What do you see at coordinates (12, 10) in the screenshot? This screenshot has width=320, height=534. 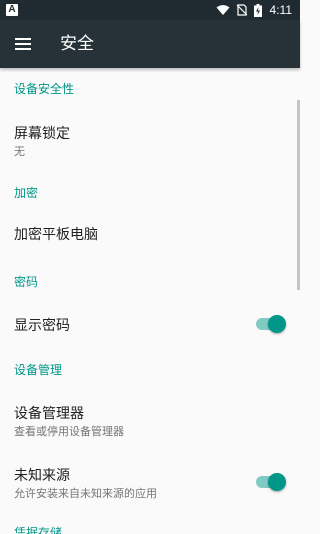 I see `app-notification-icon: A` at bounding box center [12, 10].